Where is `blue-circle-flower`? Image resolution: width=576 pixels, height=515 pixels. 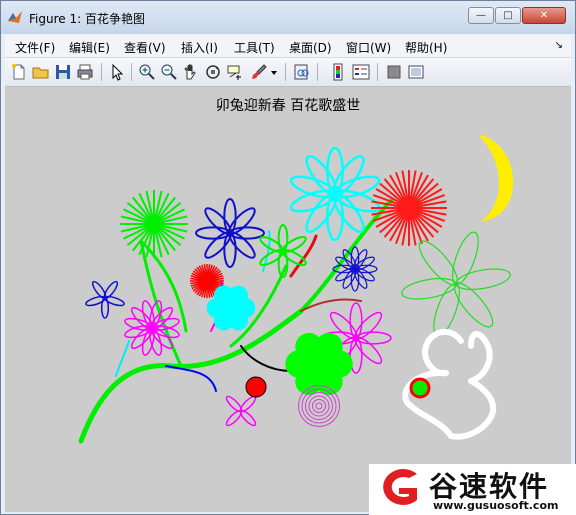 blue-circle-flower is located at coordinates (355, 269).